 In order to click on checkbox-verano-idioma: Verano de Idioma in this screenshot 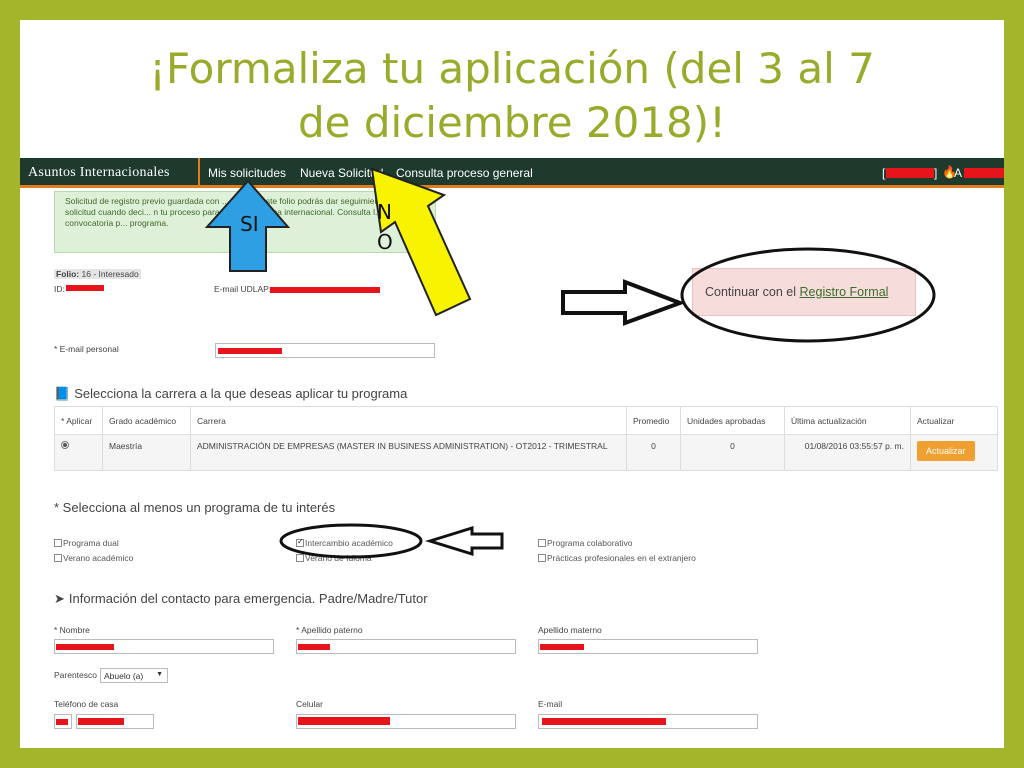, I will do `click(334, 558)`.